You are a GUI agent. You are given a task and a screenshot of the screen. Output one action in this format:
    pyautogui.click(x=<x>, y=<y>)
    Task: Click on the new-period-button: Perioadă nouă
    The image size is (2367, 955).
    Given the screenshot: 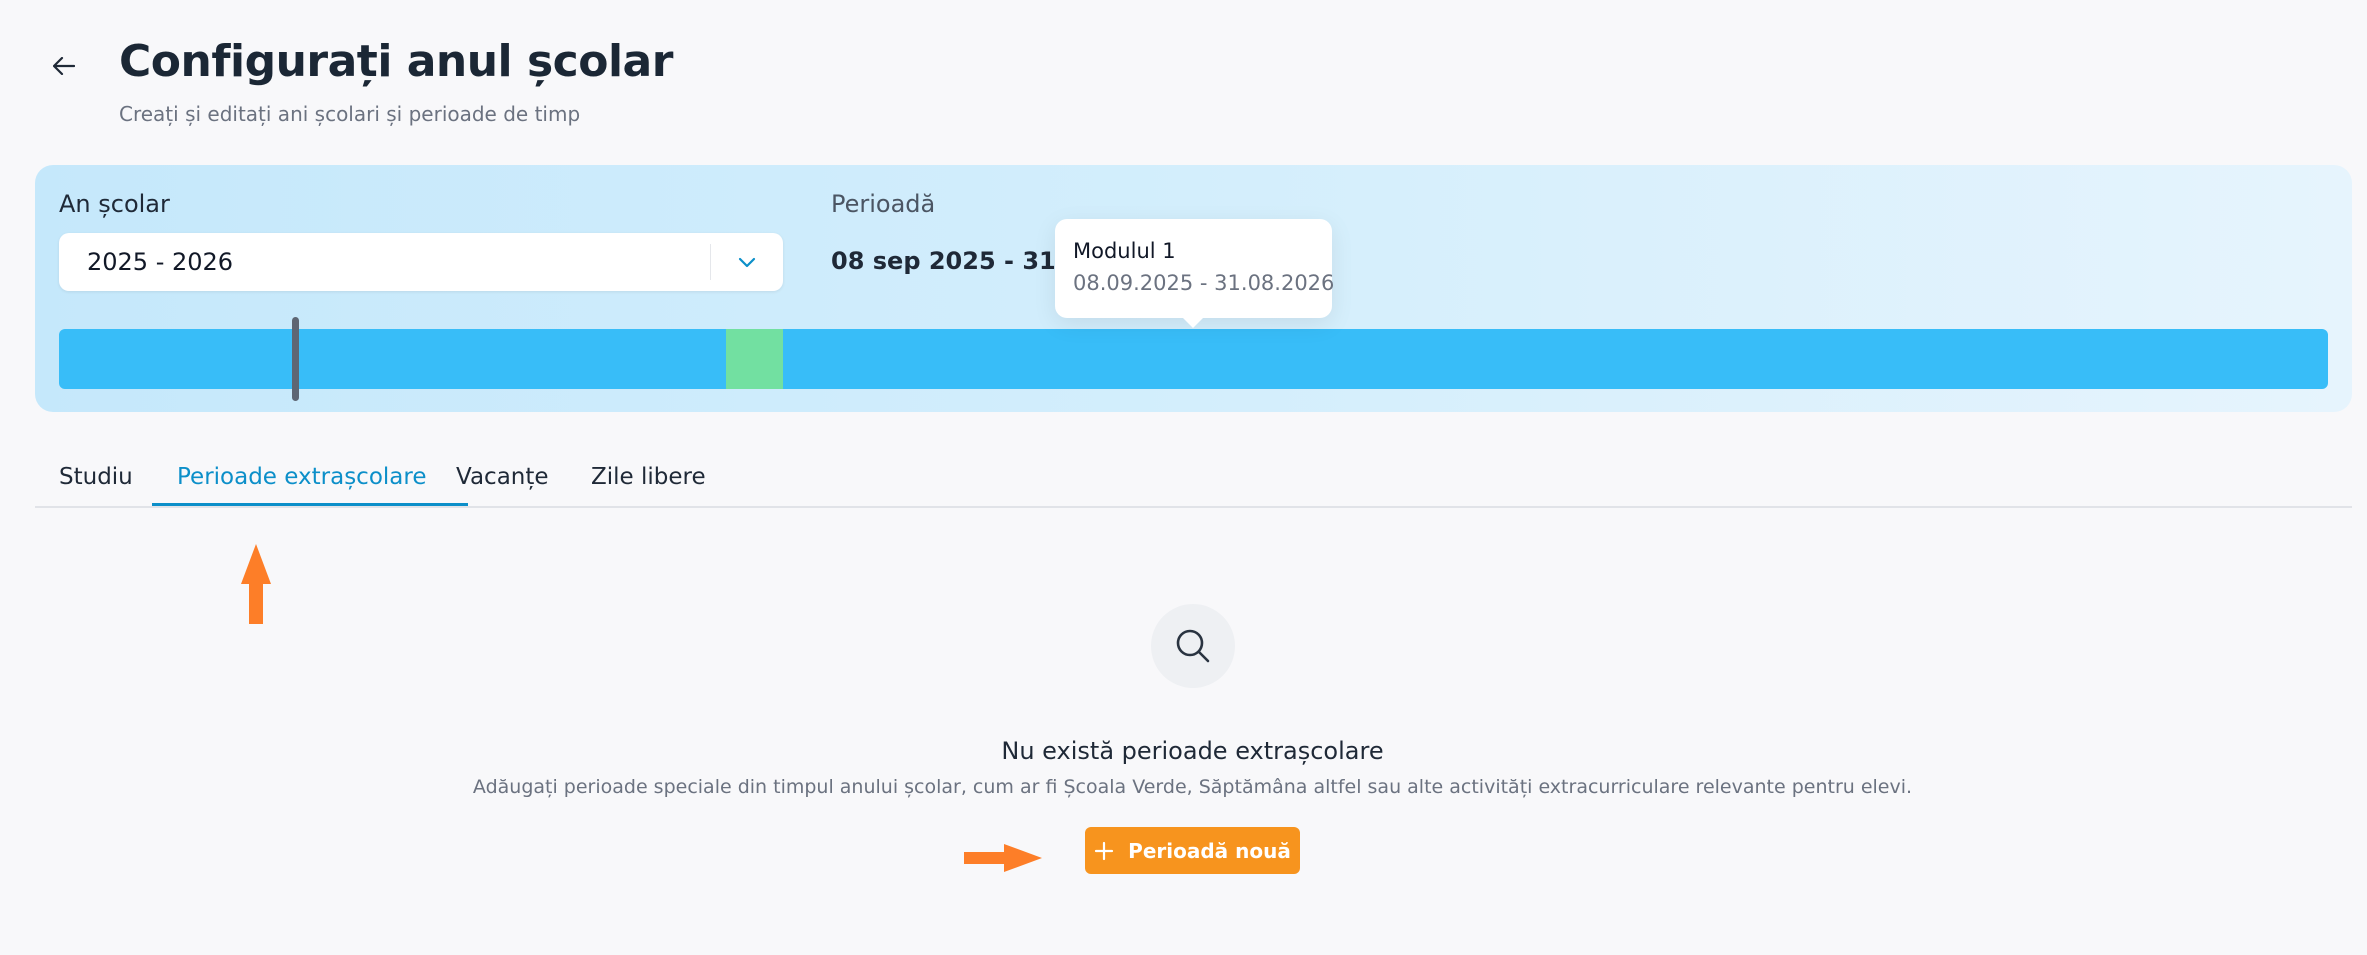 What is the action you would take?
    pyautogui.click(x=1192, y=850)
    